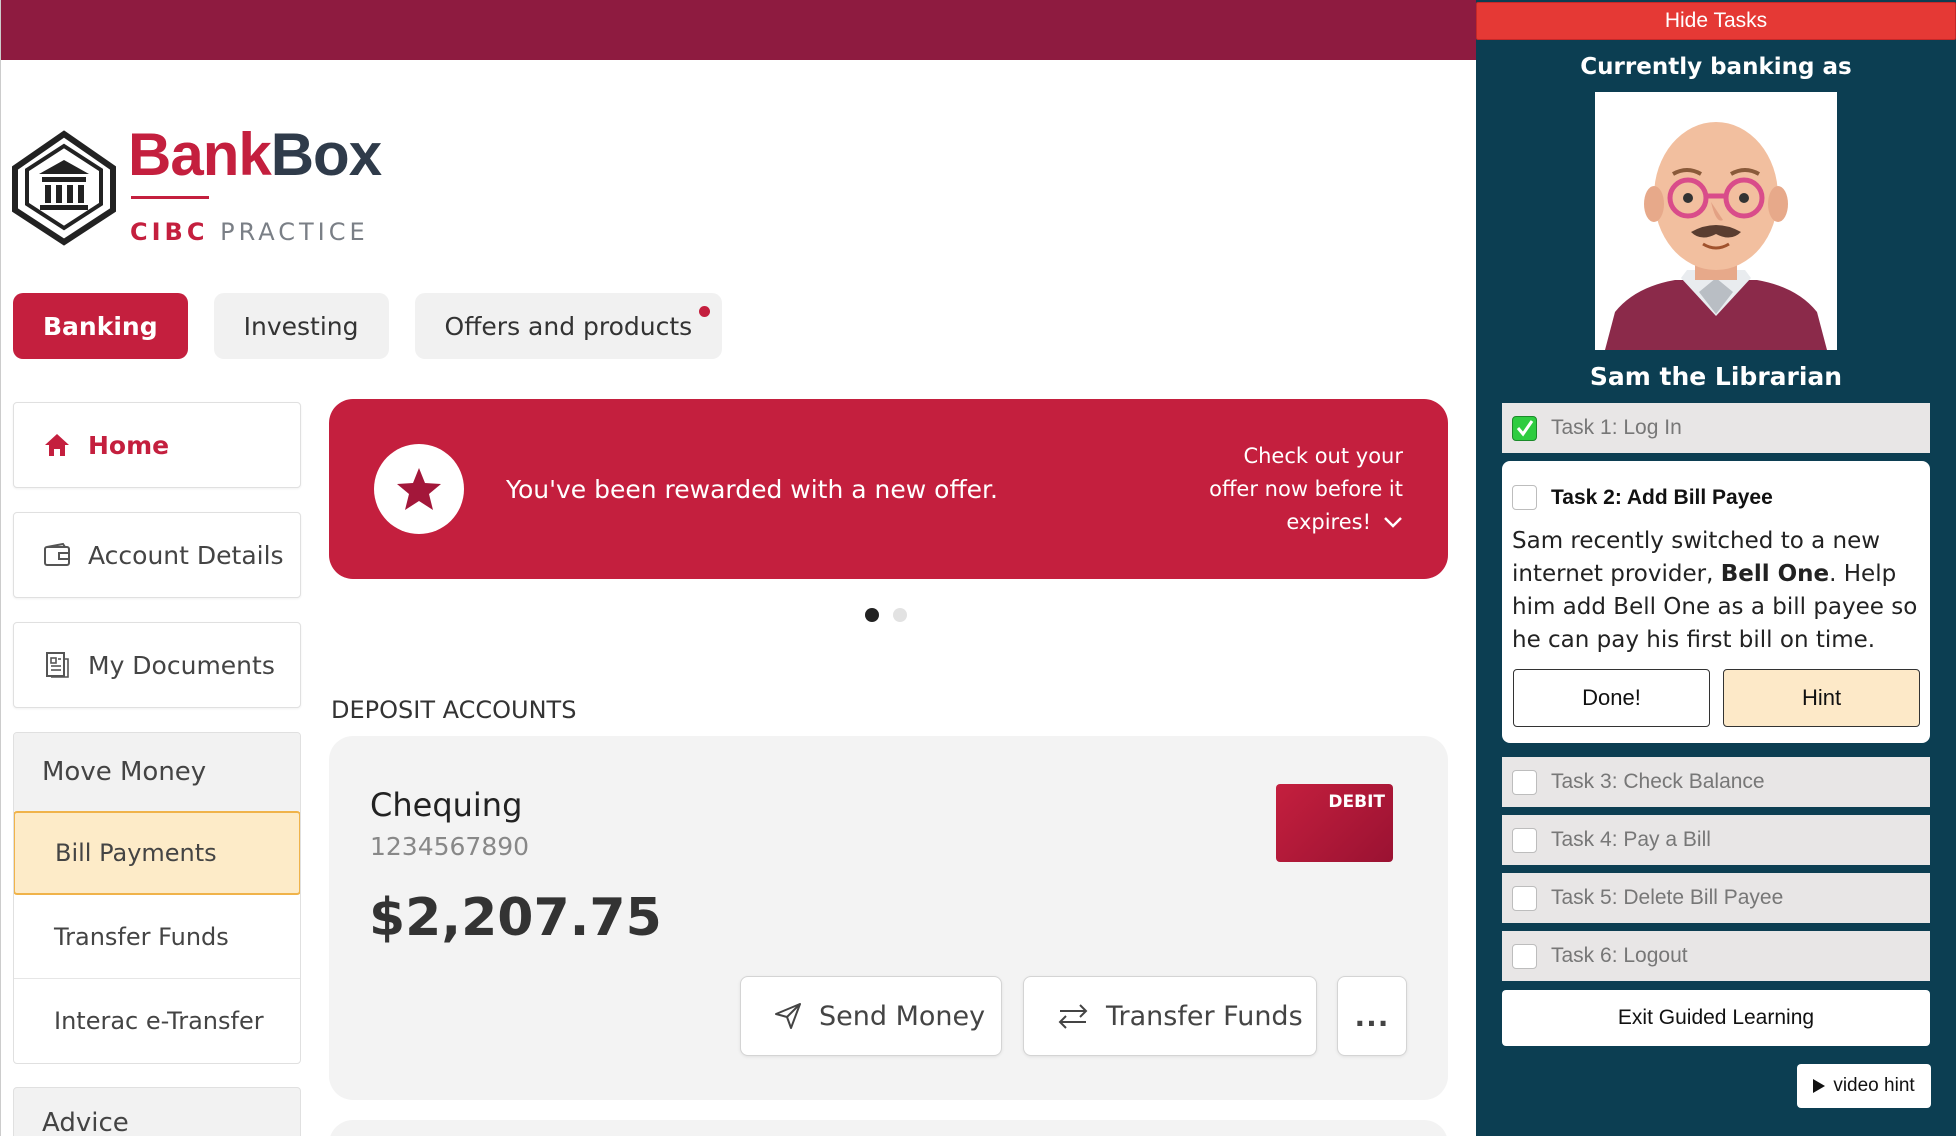 The image size is (1956, 1136). What do you see at coordinates (157, 937) in the screenshot?
I see `sidebar-item-transfer-funds: Transfer Funds` at bounding box center [157, 937].